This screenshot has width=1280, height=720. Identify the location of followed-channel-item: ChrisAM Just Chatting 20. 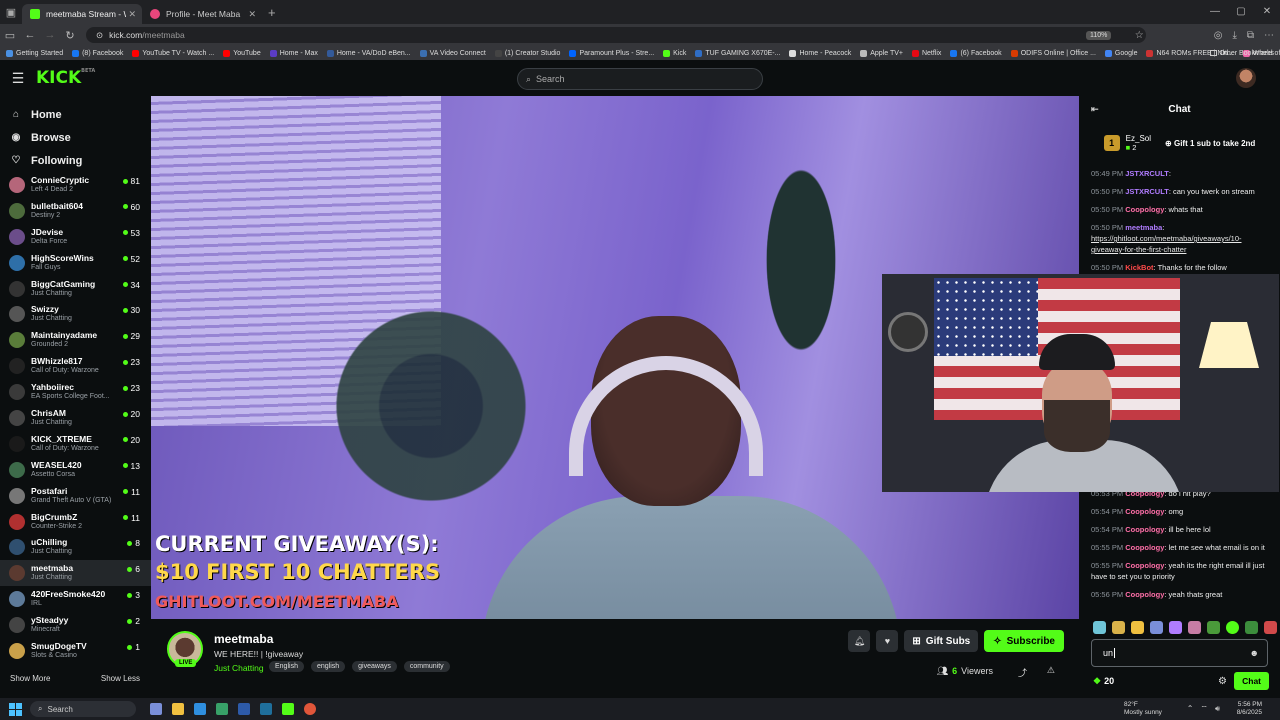
(75, 418).